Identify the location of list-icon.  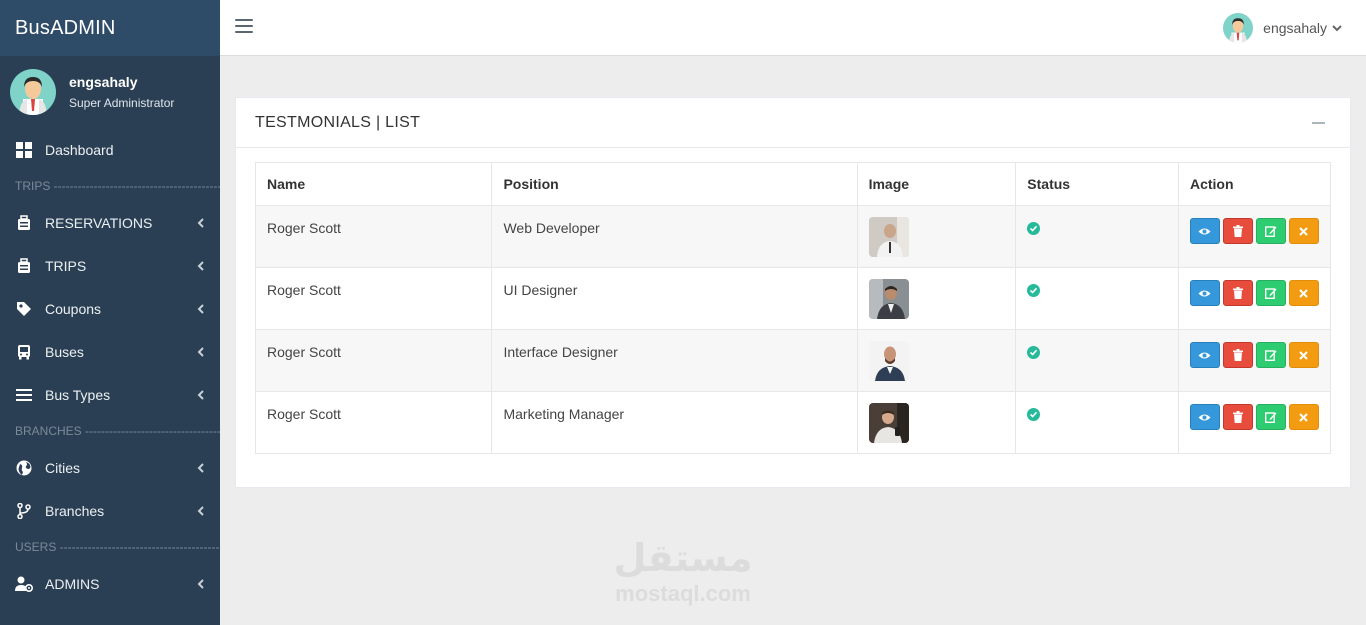
(24, 395).